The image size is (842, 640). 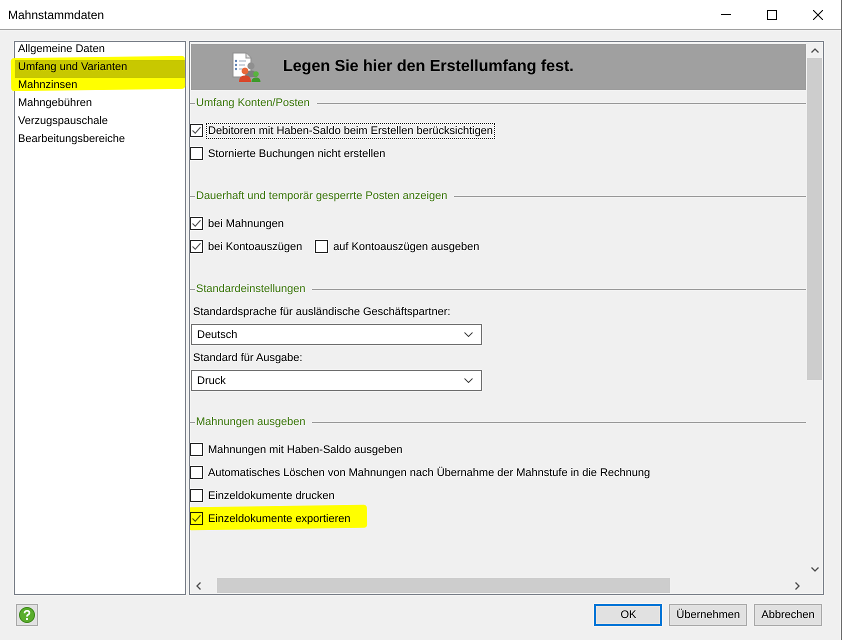 What do you see at coordinates (429, 472) in the screenshot?
I see `checkbox-label: Automatisches Löschen von Mahnungen nach Übernahme der Mahnstufe in die Rechnung` at bounding box center [429, 472].